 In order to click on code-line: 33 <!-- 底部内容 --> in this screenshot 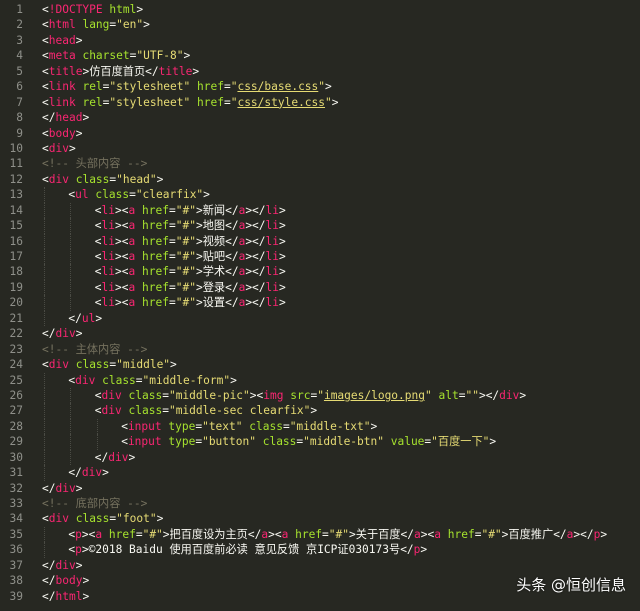, I will do `click(320, 503)`.